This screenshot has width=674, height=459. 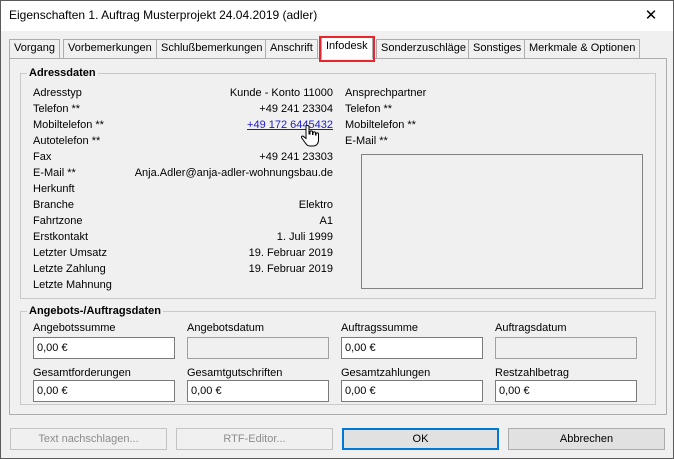 I want to click on angebotssumme-label: Angebotssumme, so click(x=74, y=328).